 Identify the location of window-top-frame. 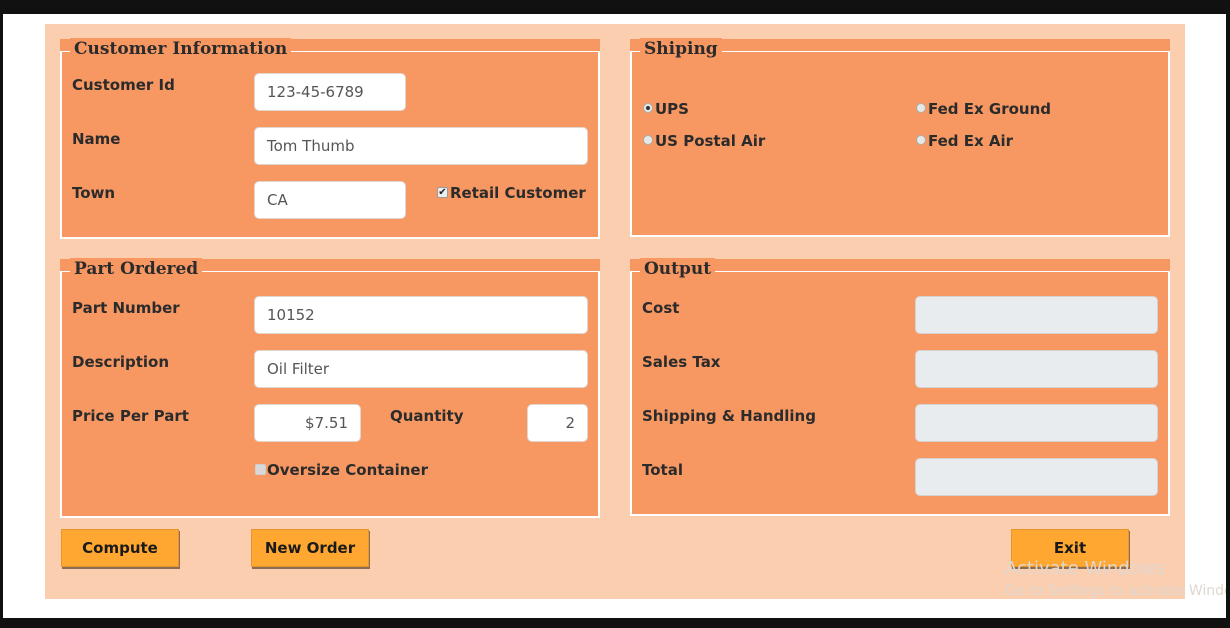
(615, 7).